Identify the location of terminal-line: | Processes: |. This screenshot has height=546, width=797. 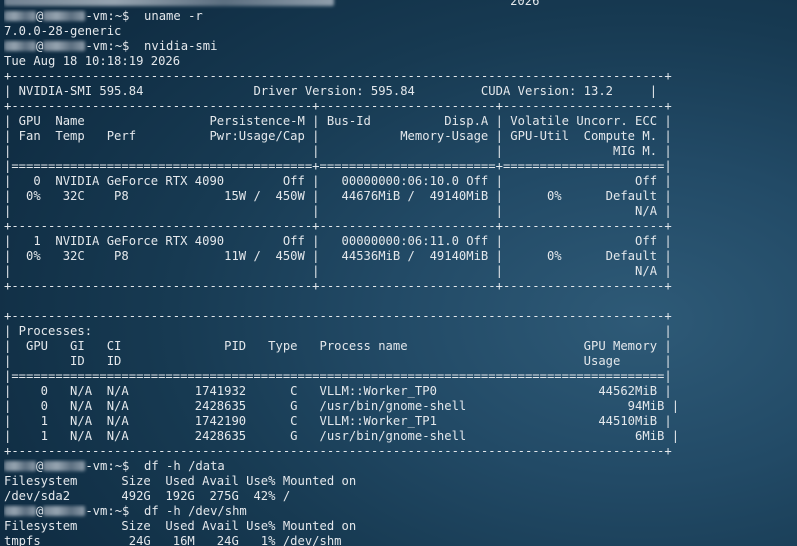
(338, 331).